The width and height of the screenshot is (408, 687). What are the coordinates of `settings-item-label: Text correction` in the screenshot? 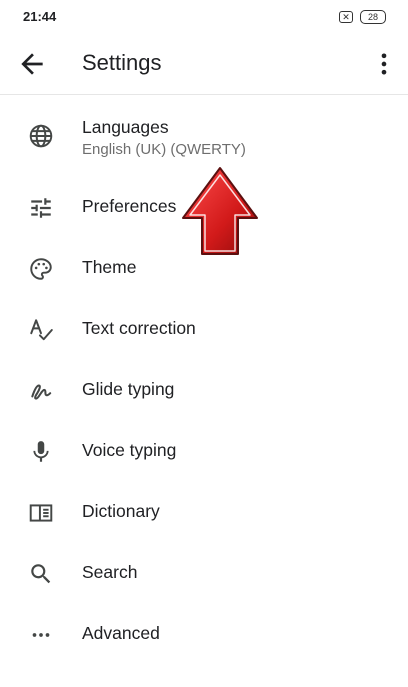 It's located at (139, 328).